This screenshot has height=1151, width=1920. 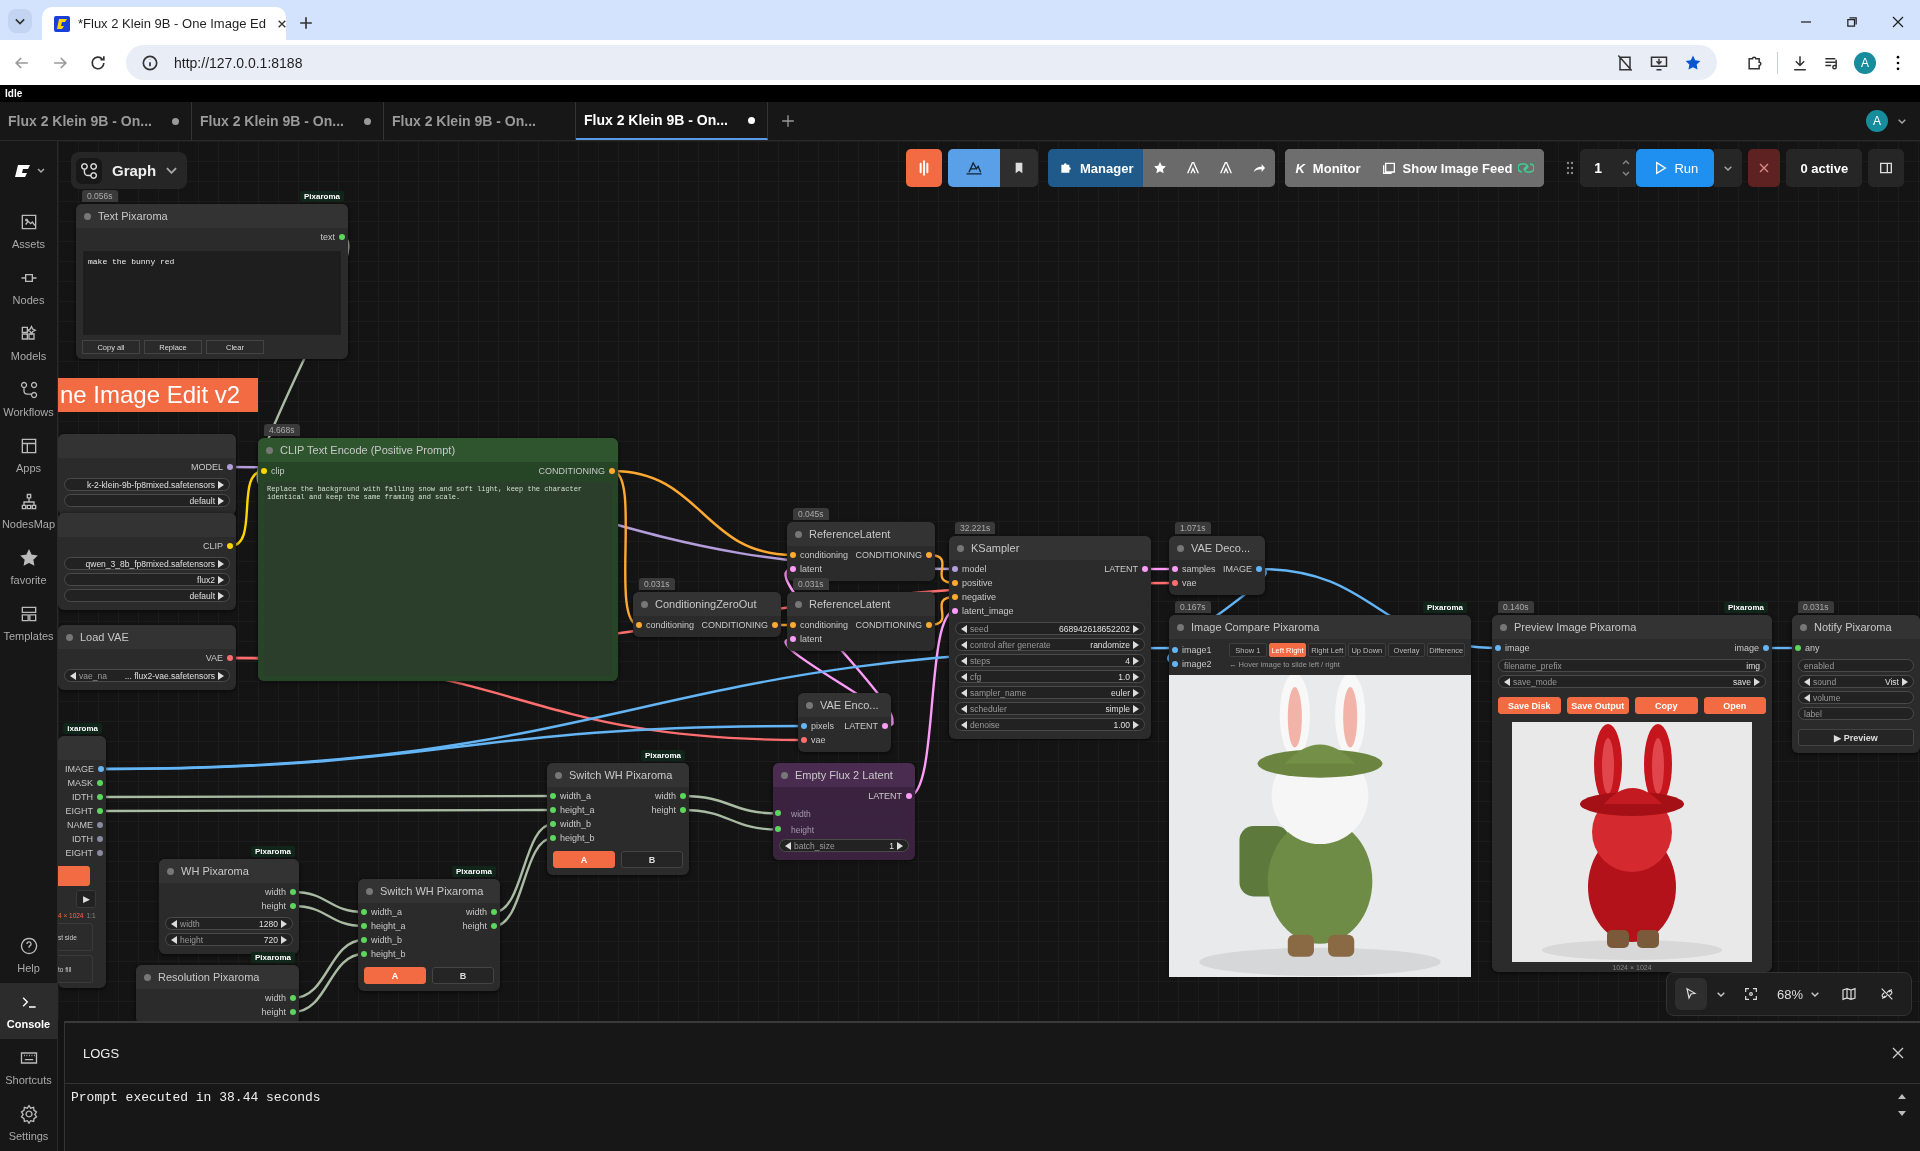 I want to click on node-header: Text Pixaroma, so click(x=212, y=216).